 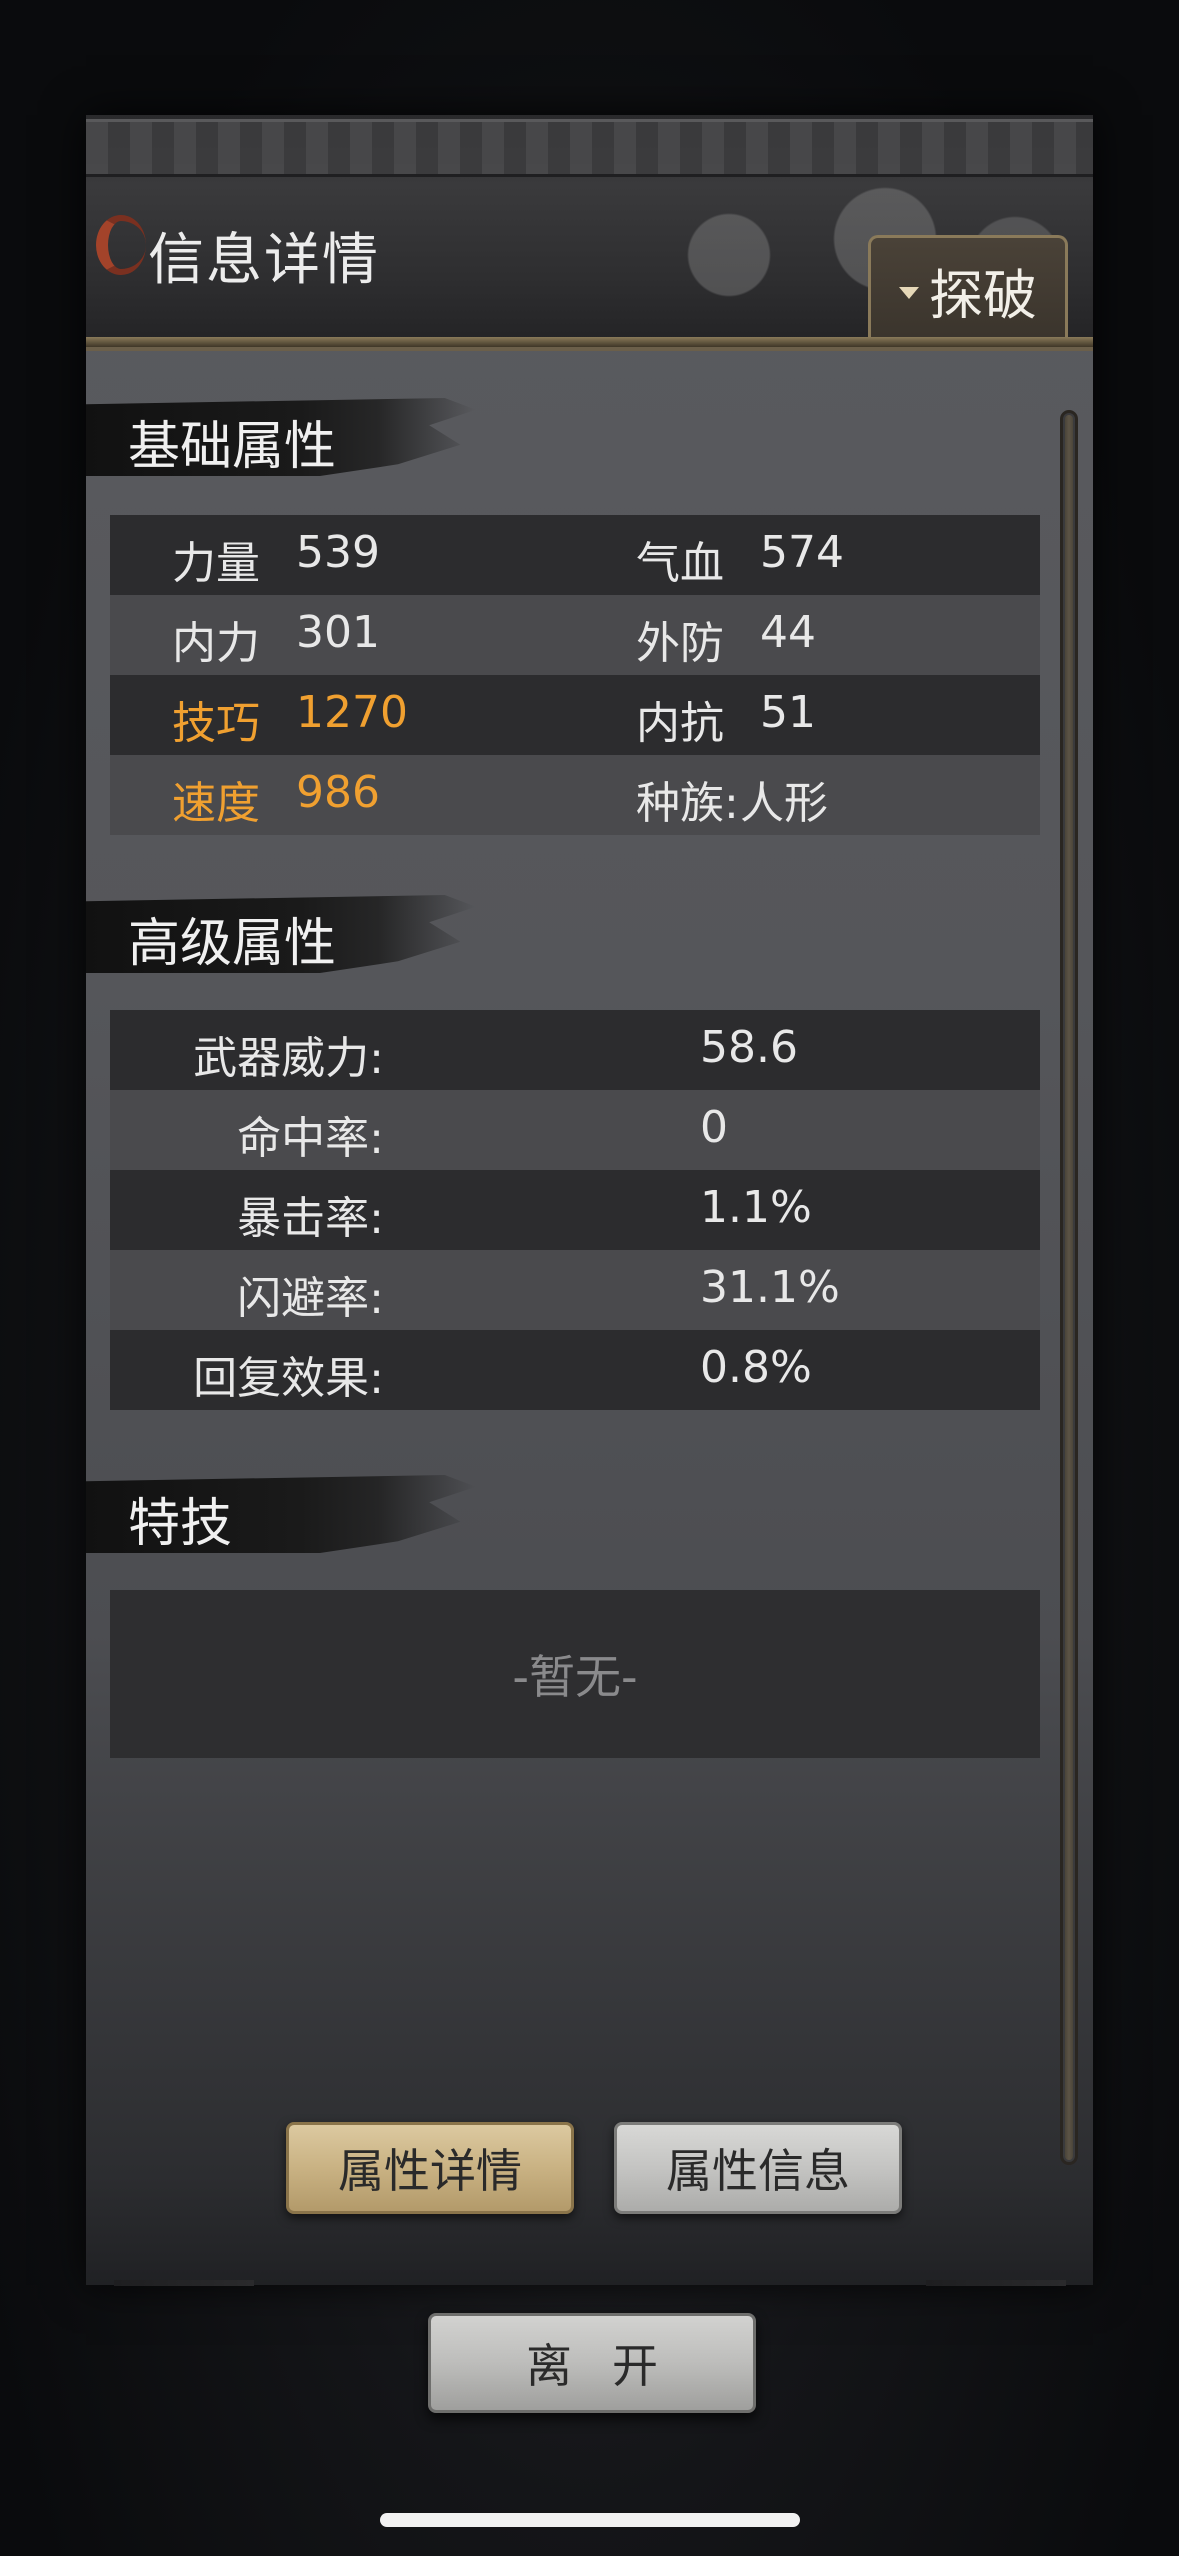 I want to click on tanpo-button: 探破, so click(x=968, y=289).